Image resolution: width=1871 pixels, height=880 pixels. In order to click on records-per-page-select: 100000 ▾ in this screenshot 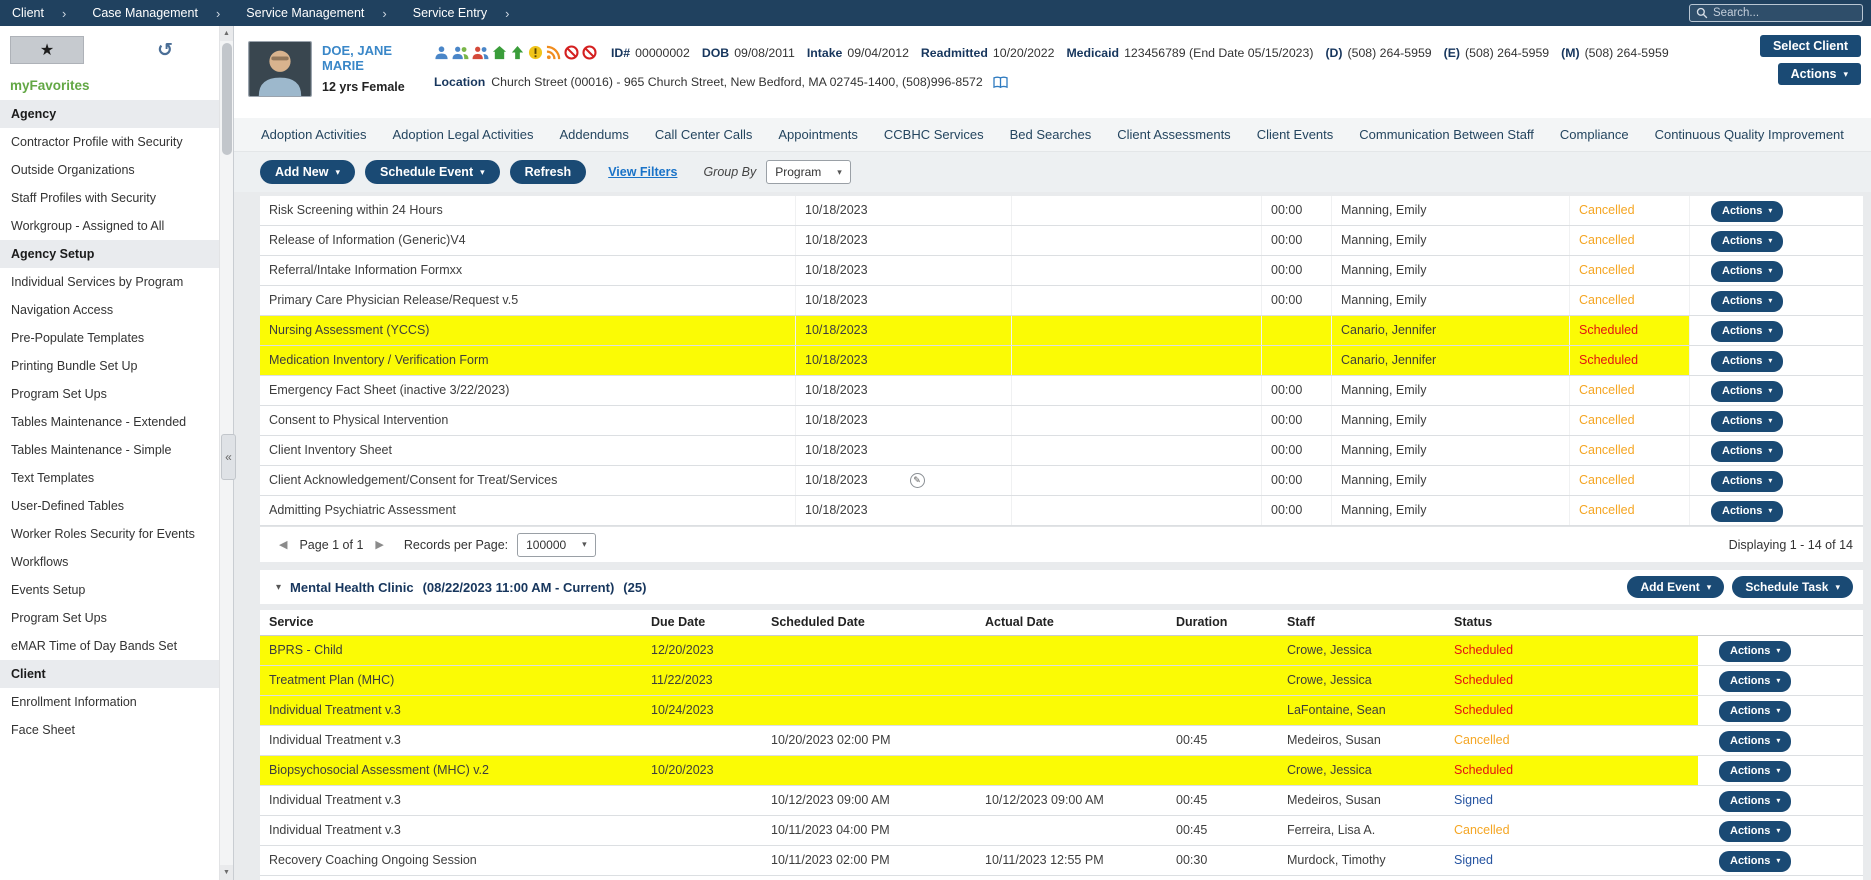, I will do `click(556, 544)`.